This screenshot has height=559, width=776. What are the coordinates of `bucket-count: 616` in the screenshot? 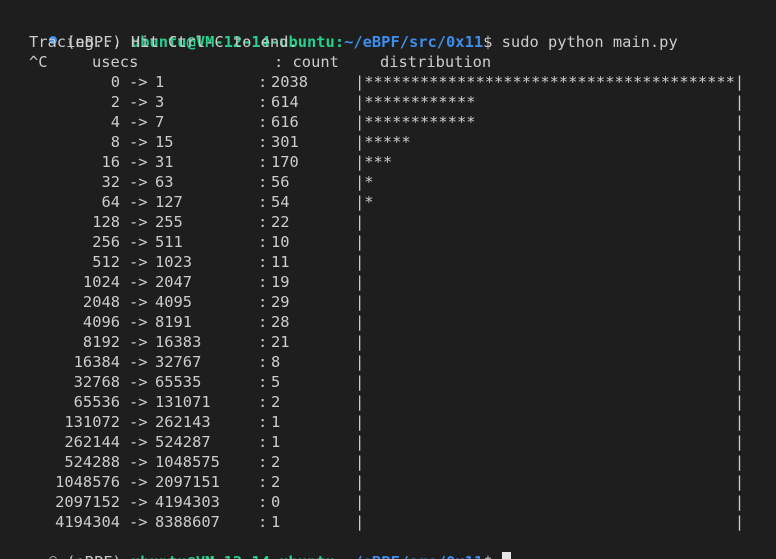 It's located at (285, 122).